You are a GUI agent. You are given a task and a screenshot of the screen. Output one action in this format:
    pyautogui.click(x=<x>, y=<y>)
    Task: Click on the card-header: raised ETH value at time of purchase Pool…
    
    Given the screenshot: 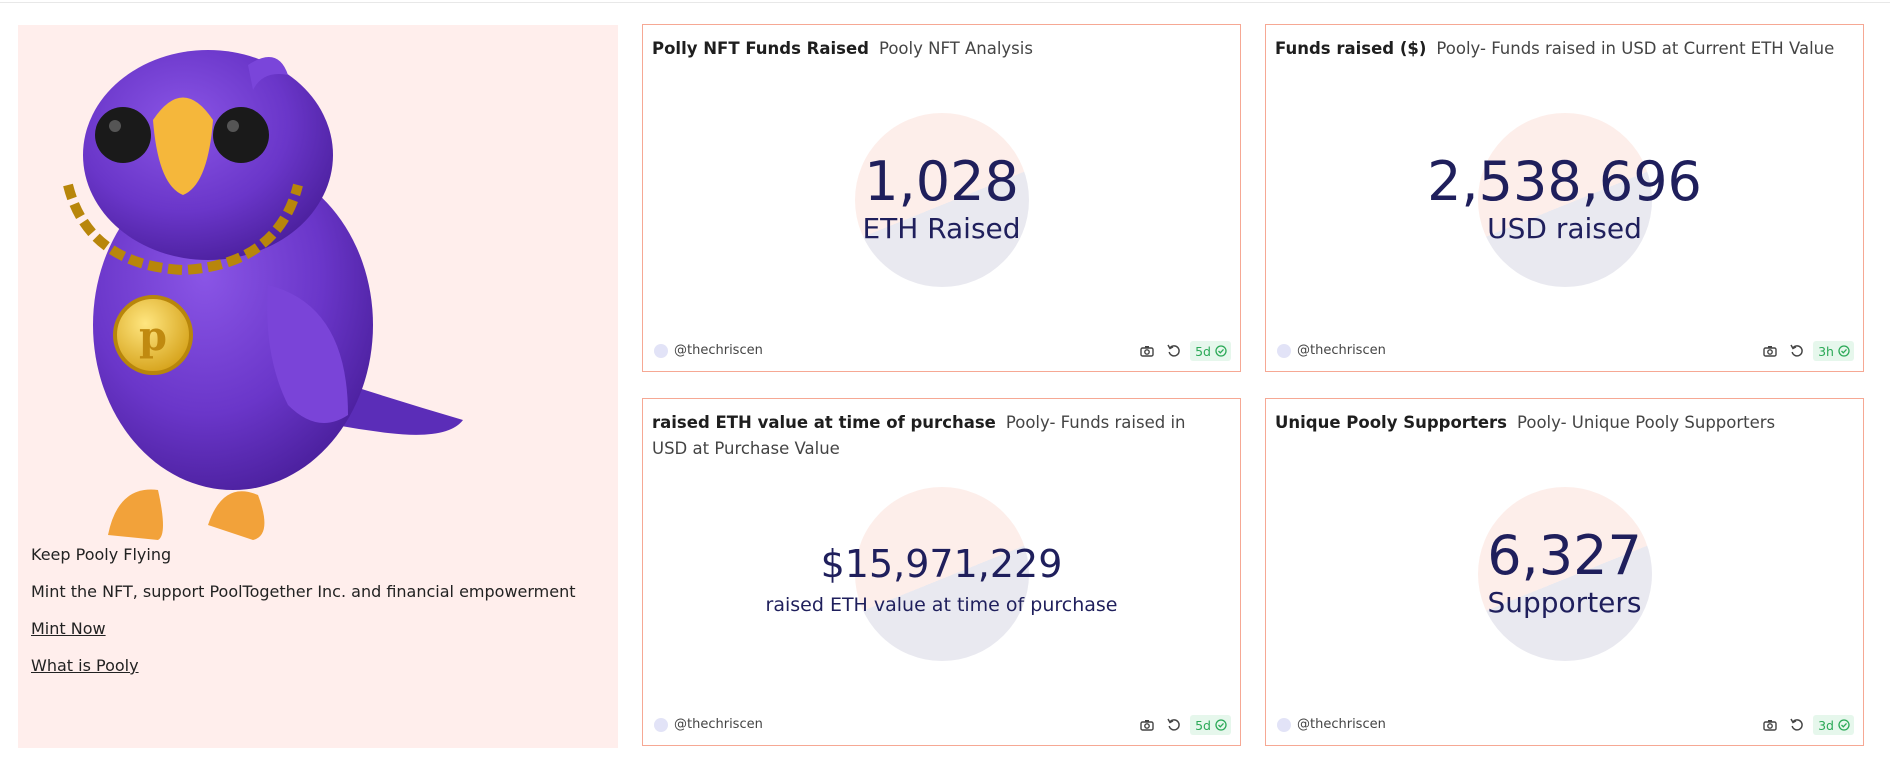 What is the action you would take?
    pyautogui.click(x=936, y=436)
    